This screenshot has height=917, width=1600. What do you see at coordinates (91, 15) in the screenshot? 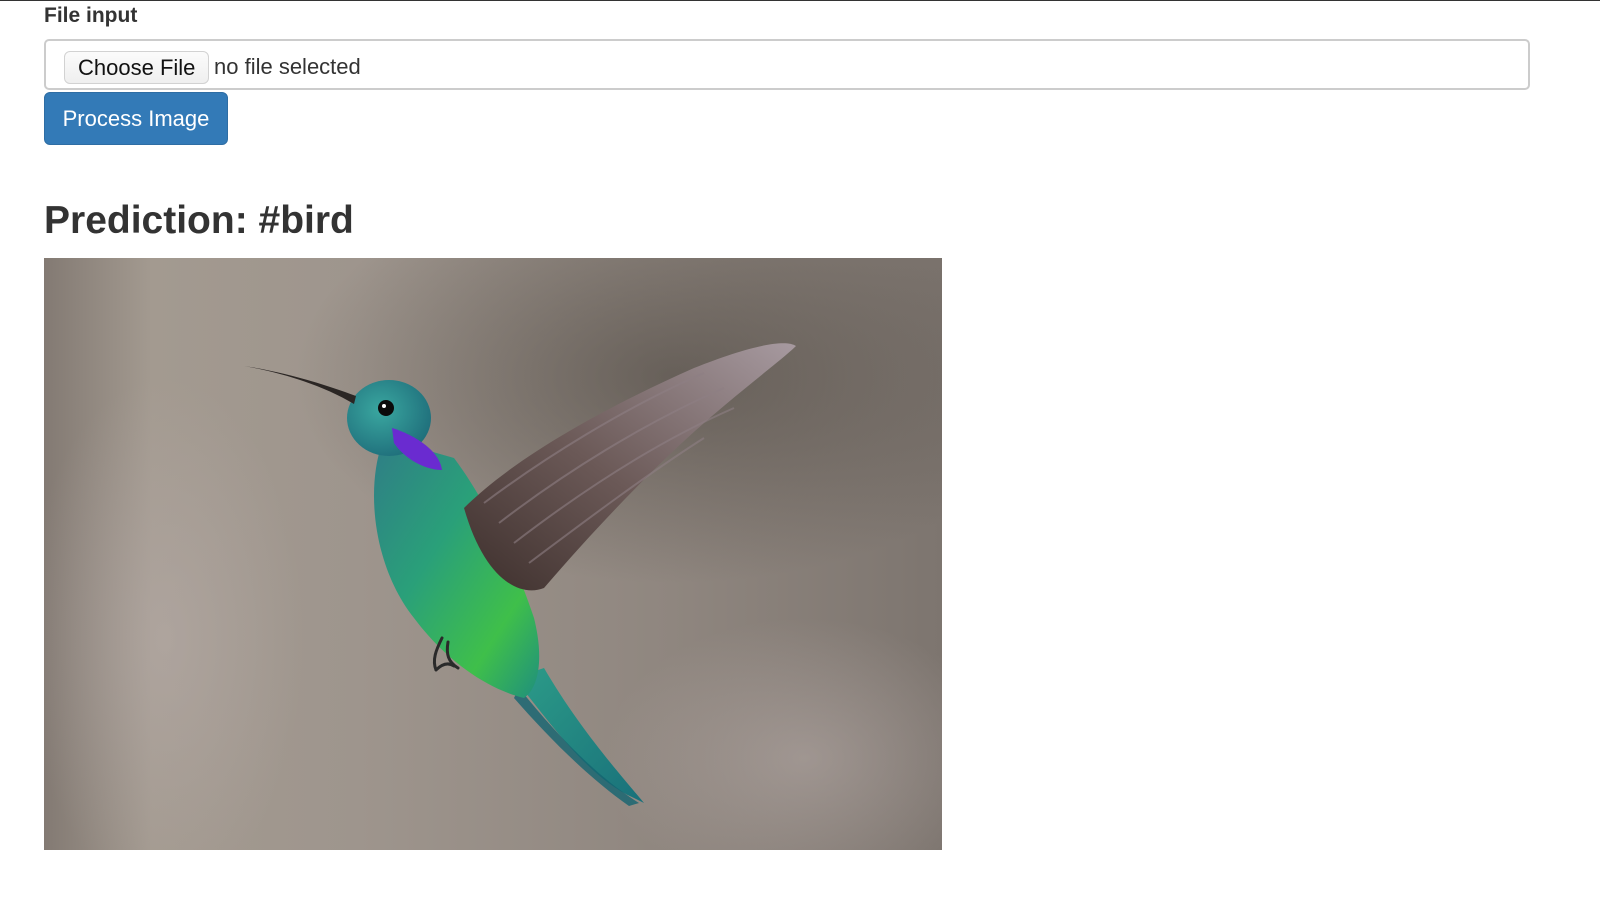
I see `file-input-label: File input` at bounding box center [91, 15].